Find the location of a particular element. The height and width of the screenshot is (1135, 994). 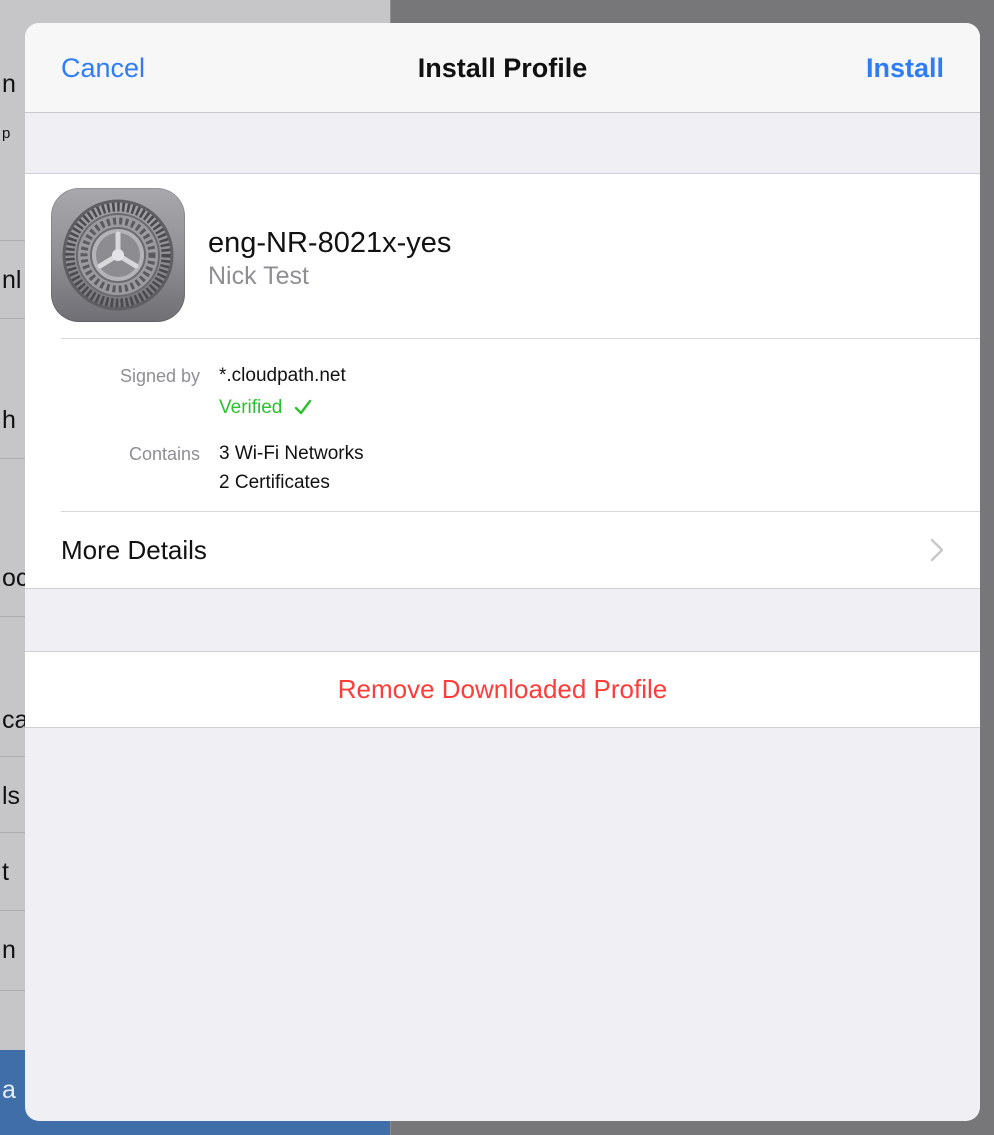

signed-by-label: Signed by is located at coordinates (159, 376).